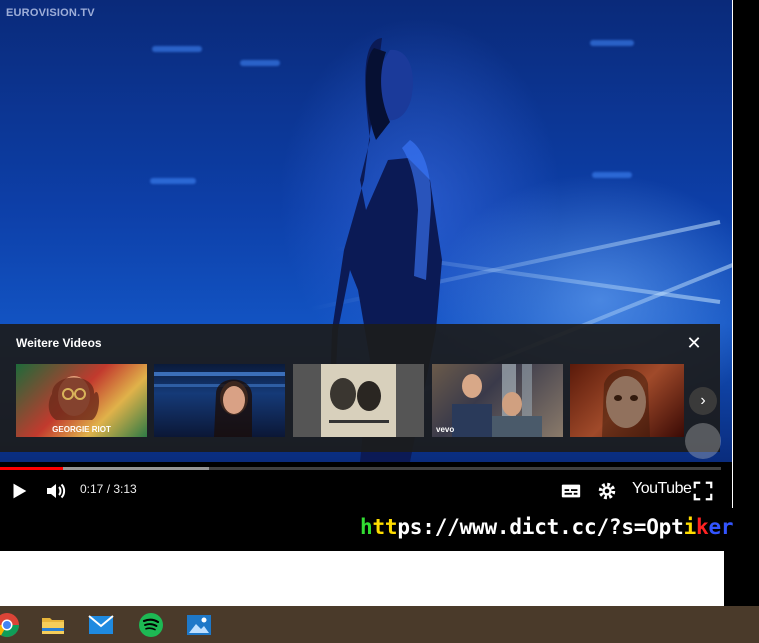 Image resolution: width=759 pixels, height=643 pixels. Describe the element at coordinates (607, 491) in the screenshot. I see `settings-gear-icon` at that location.